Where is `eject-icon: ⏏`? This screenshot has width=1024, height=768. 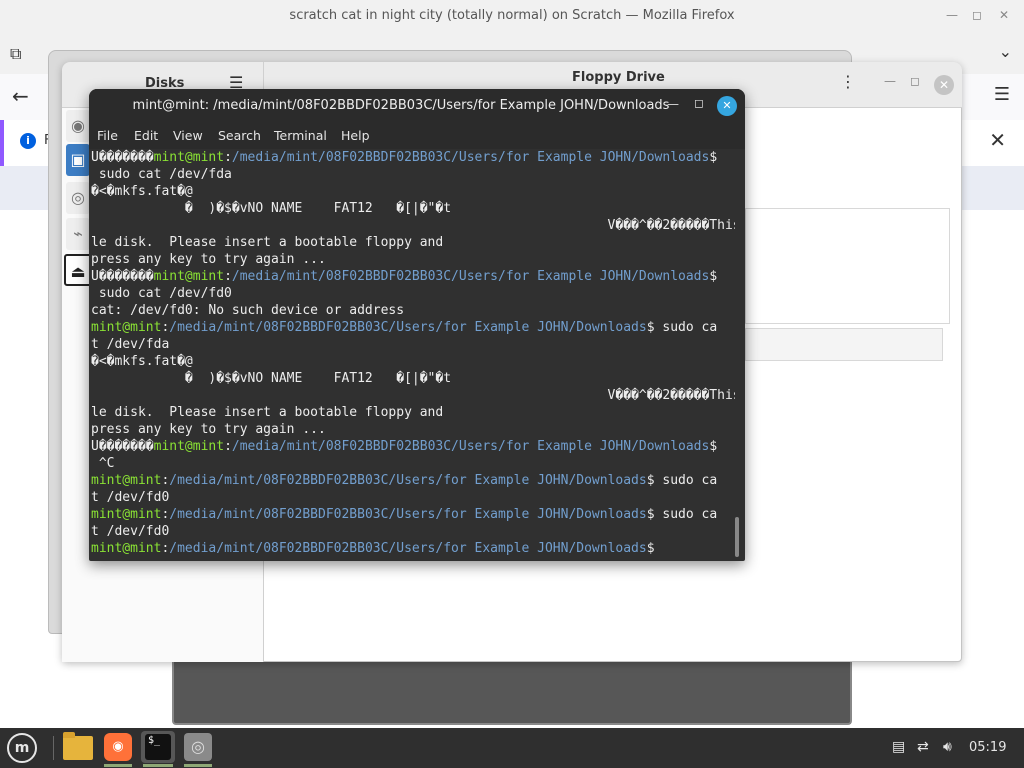
eject-icon: ⏏ is located at coordinates (78, 270).